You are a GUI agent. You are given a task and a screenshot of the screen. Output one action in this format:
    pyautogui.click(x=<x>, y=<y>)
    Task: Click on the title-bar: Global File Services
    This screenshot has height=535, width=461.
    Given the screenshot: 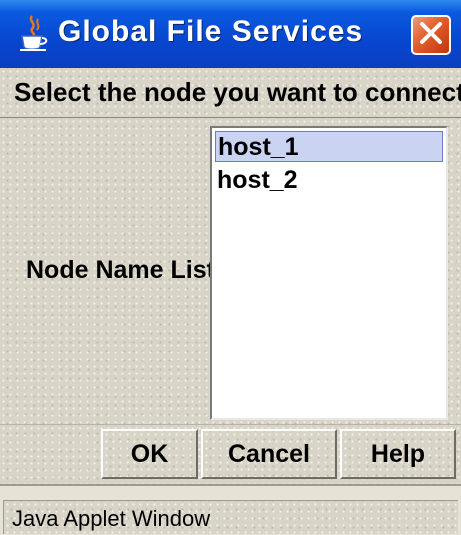 What is the action you would take?
    pyautogui.click(x=230, y=34)
    